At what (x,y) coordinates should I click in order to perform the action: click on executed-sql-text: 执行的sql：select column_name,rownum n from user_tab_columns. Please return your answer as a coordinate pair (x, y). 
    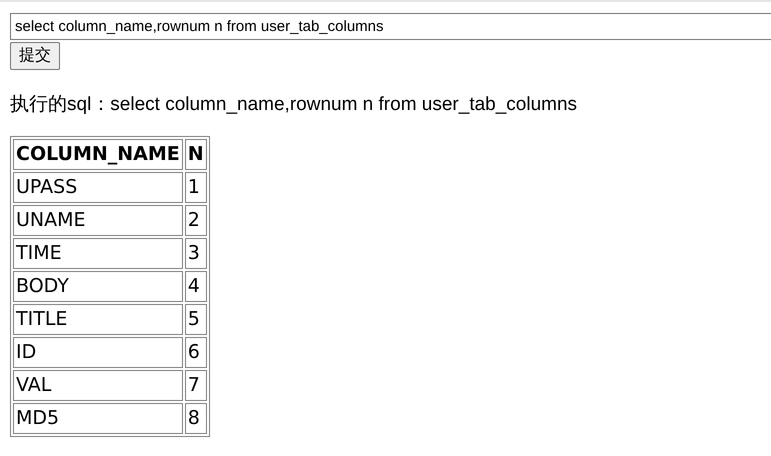
    Looking at the image, I should click on (294, 105).